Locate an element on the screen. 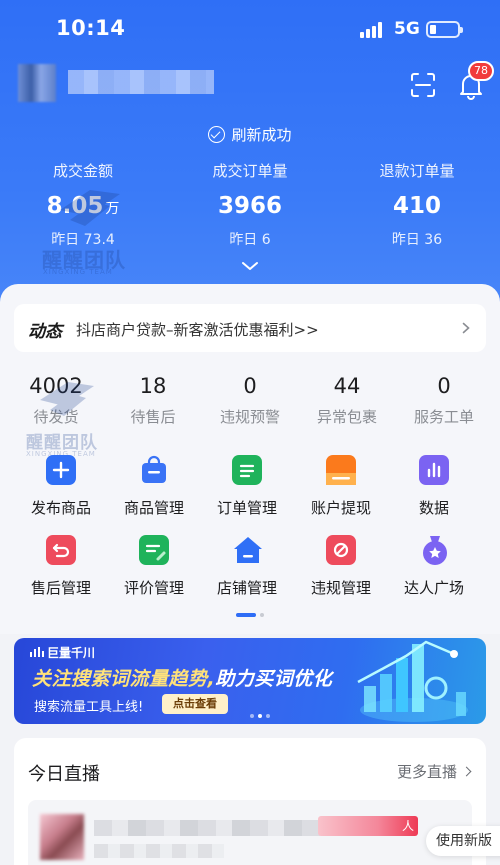 This screenshot has height=865, width=500. plus-icon is located at coordinates (61, 470).